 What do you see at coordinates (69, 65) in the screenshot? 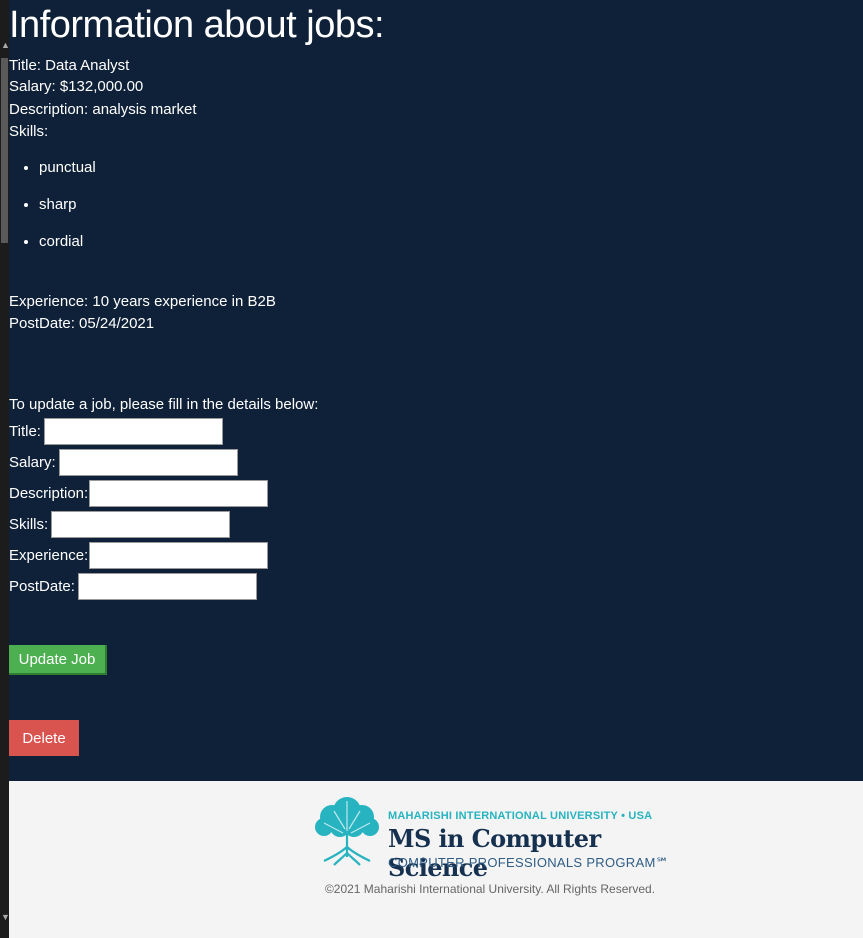
I see `job-title-line: Title: Data Analyst` at bounding box center [69, 65].